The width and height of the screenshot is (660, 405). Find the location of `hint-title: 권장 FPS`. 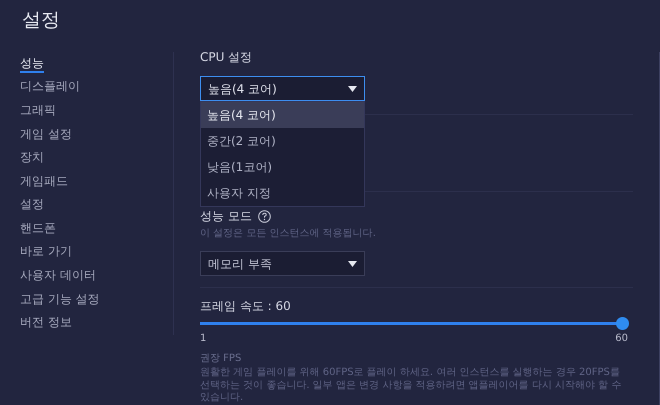

hint-title: 권장 FPS is located at coordinates (221, 359).